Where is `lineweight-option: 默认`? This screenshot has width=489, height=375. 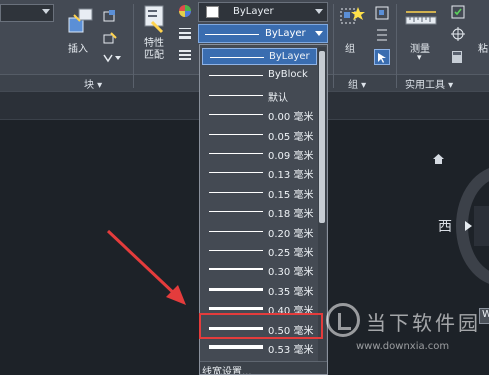
lineweight-option: 默认 is located at coordinates (259, 95).